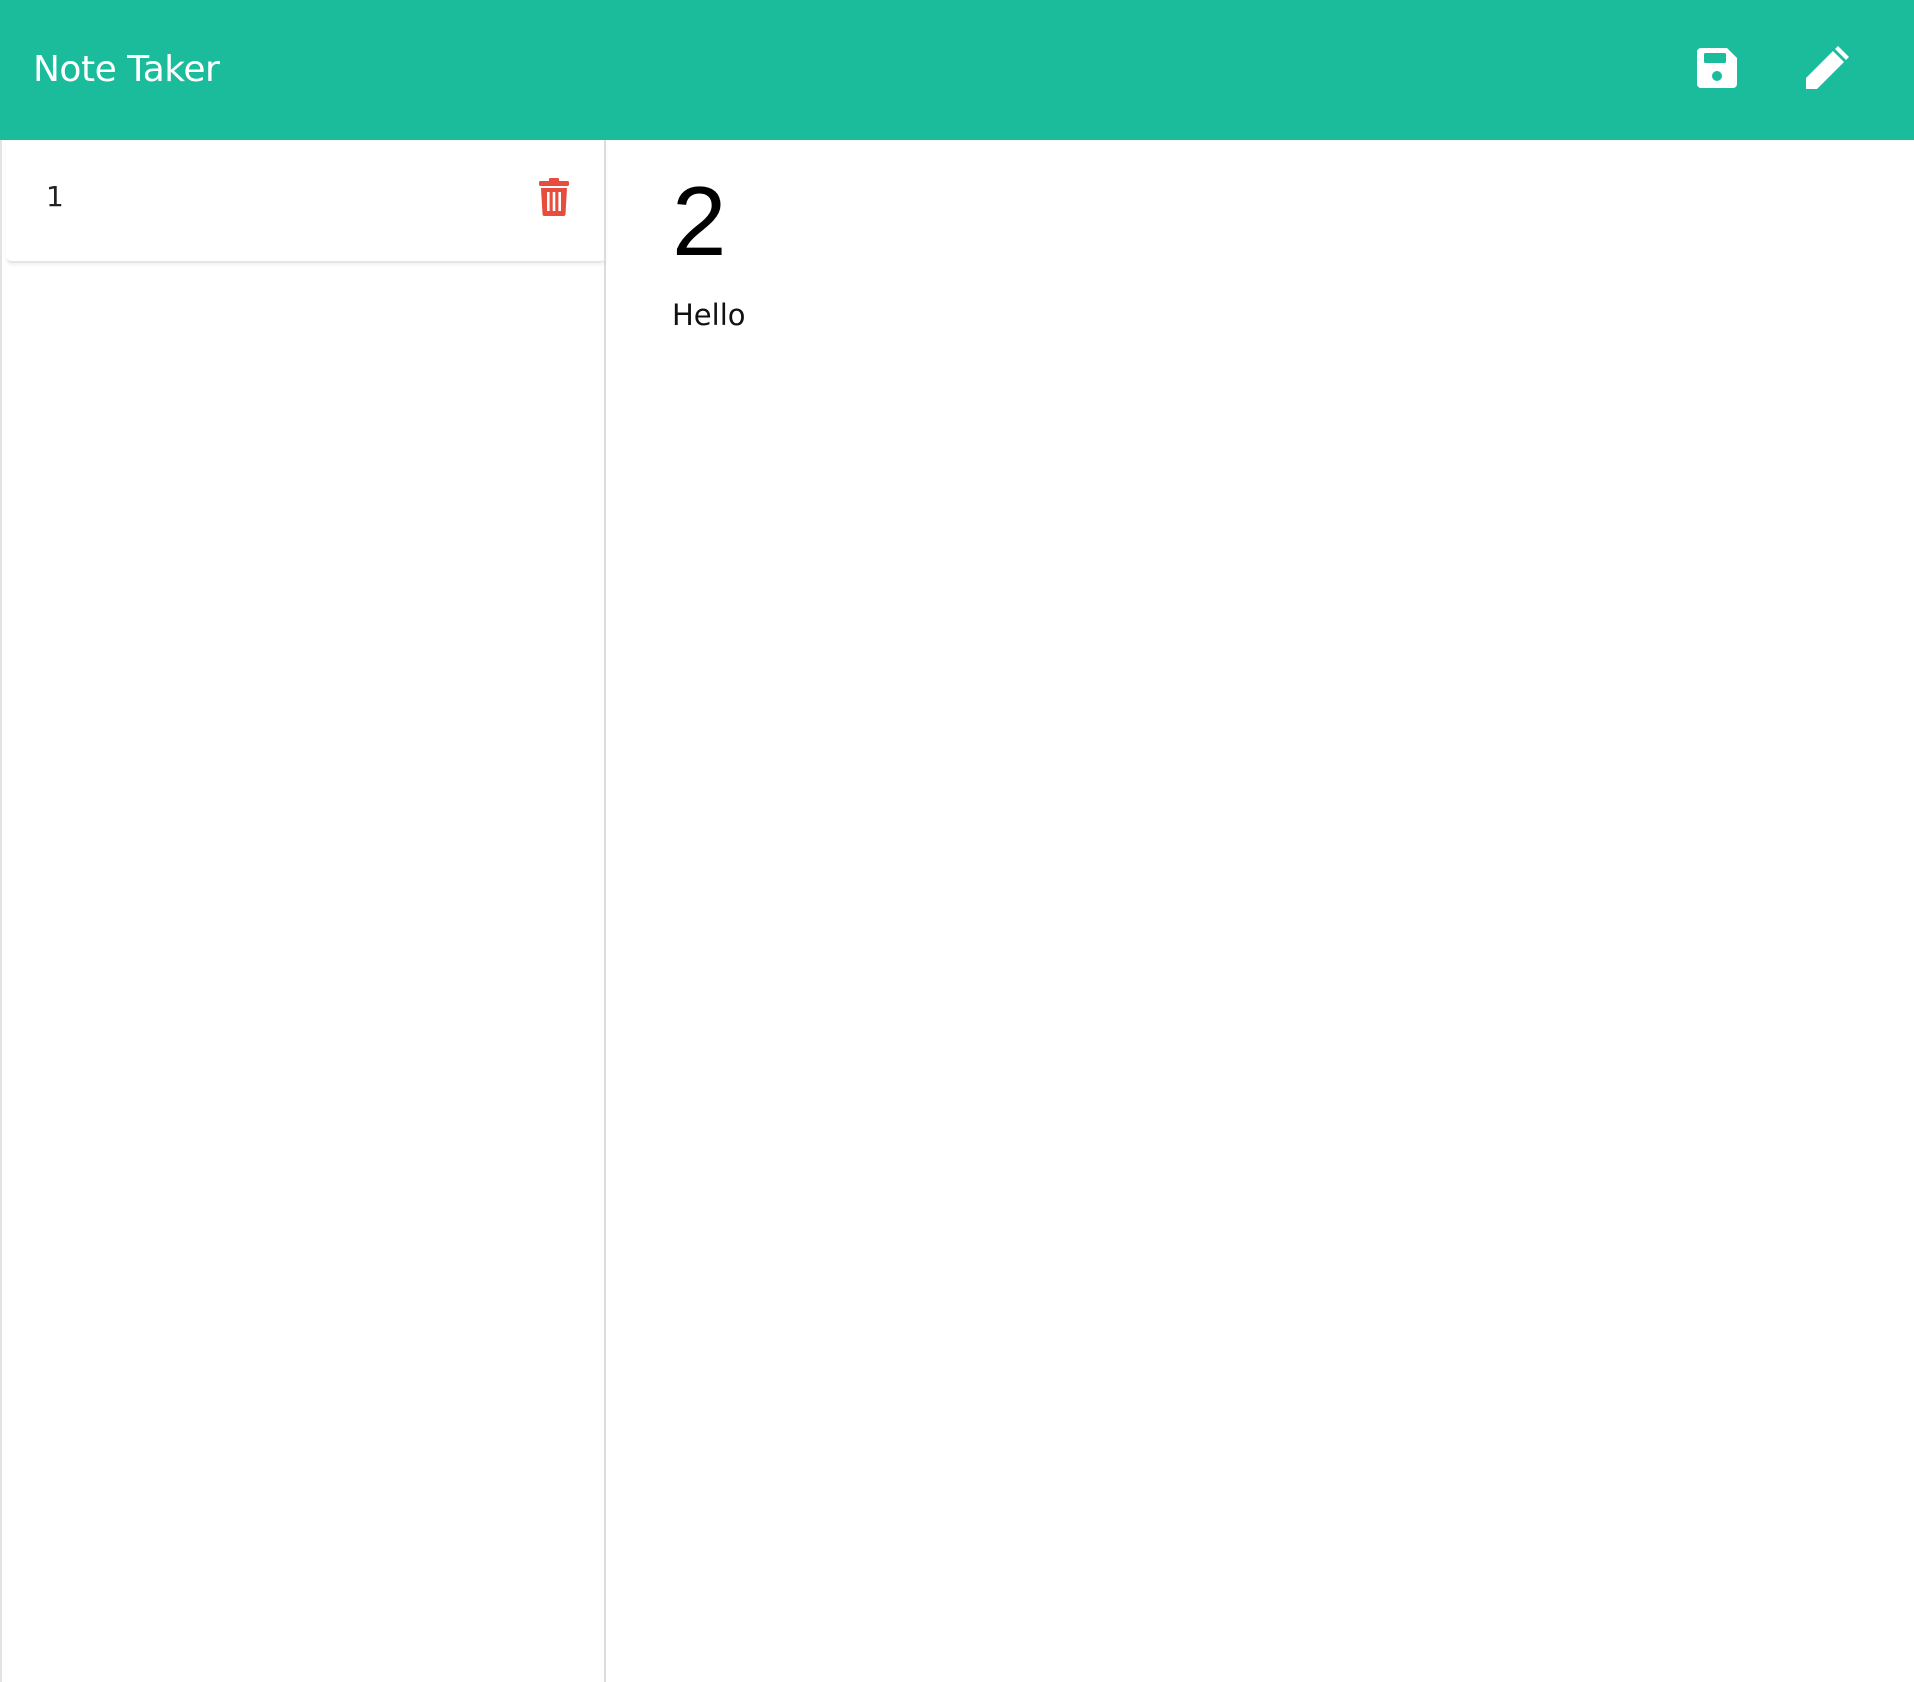 Image resolution: width=1914 pixels, height=1682 pixels. What do you see at coordinates (306, 201) in the screenshot?
I see `list-item: 1` at bounding box center [306, 201].